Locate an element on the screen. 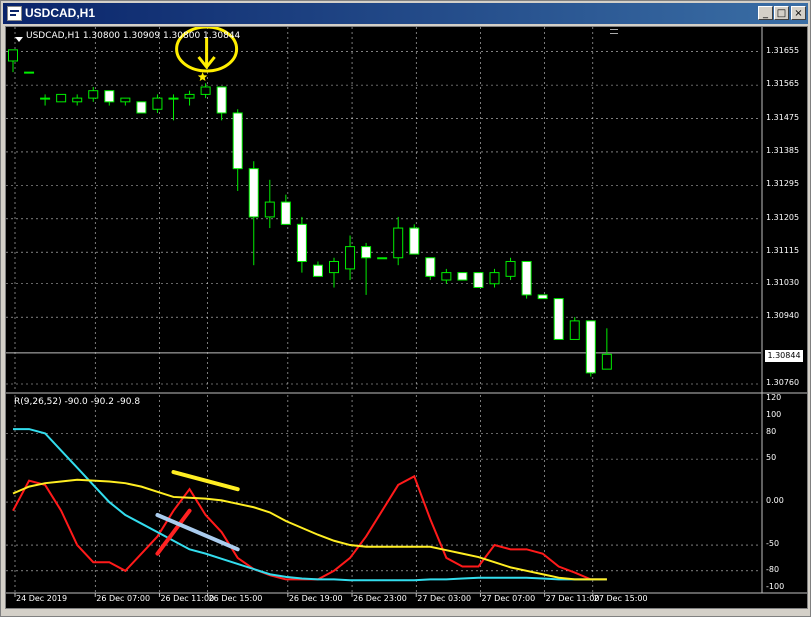  chart-shift-marker-icon is located at coordinates (614, 33).